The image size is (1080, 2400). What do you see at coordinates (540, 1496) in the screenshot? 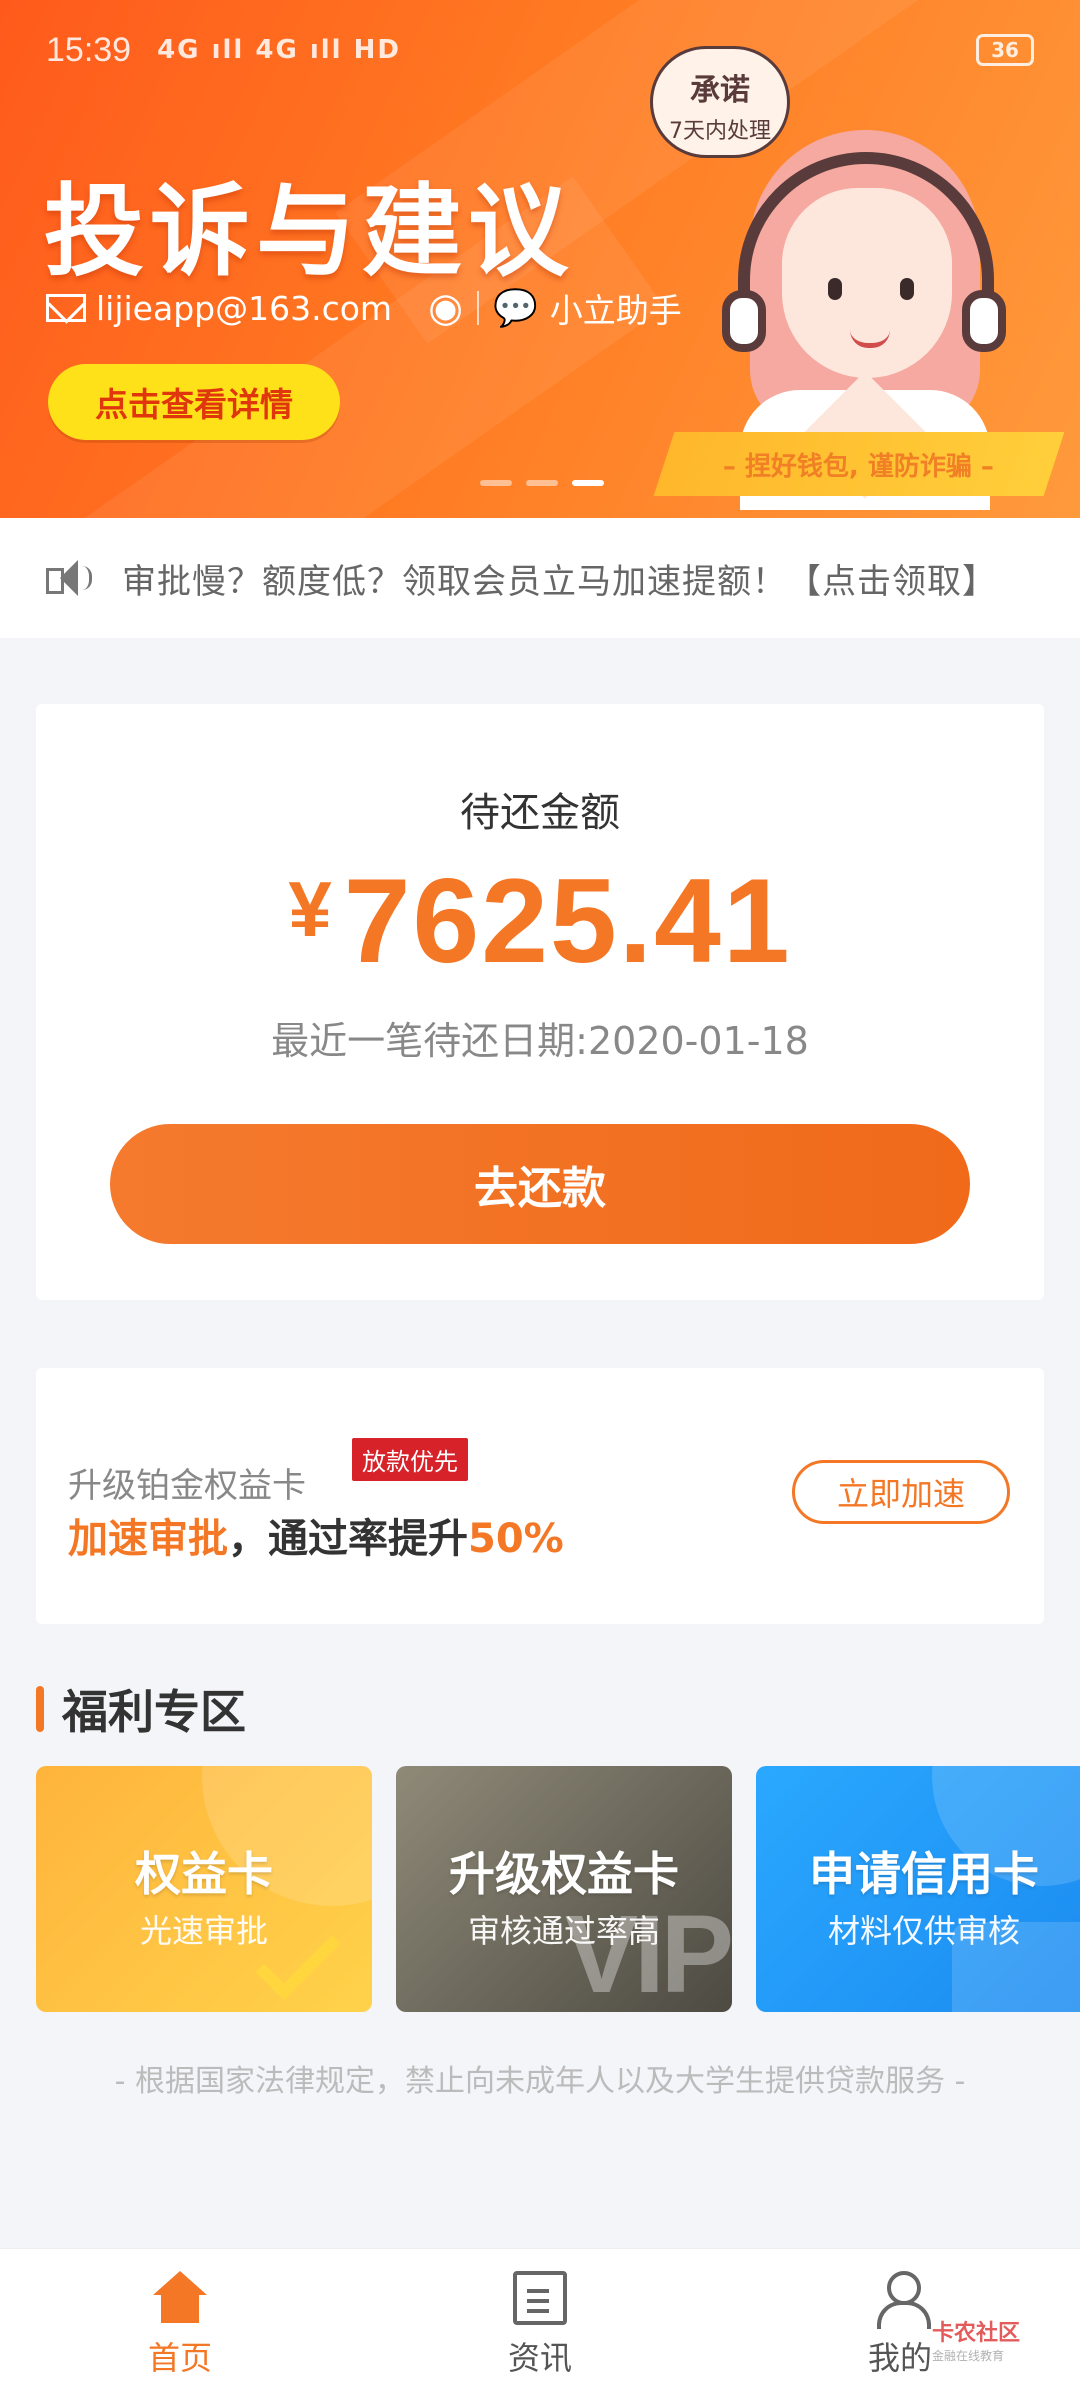
I see `upgrade-card: 升级铂金权益卡 放款优先 加速审批，通过率提升50% 立即加速` at bounding box center [540, 1496].